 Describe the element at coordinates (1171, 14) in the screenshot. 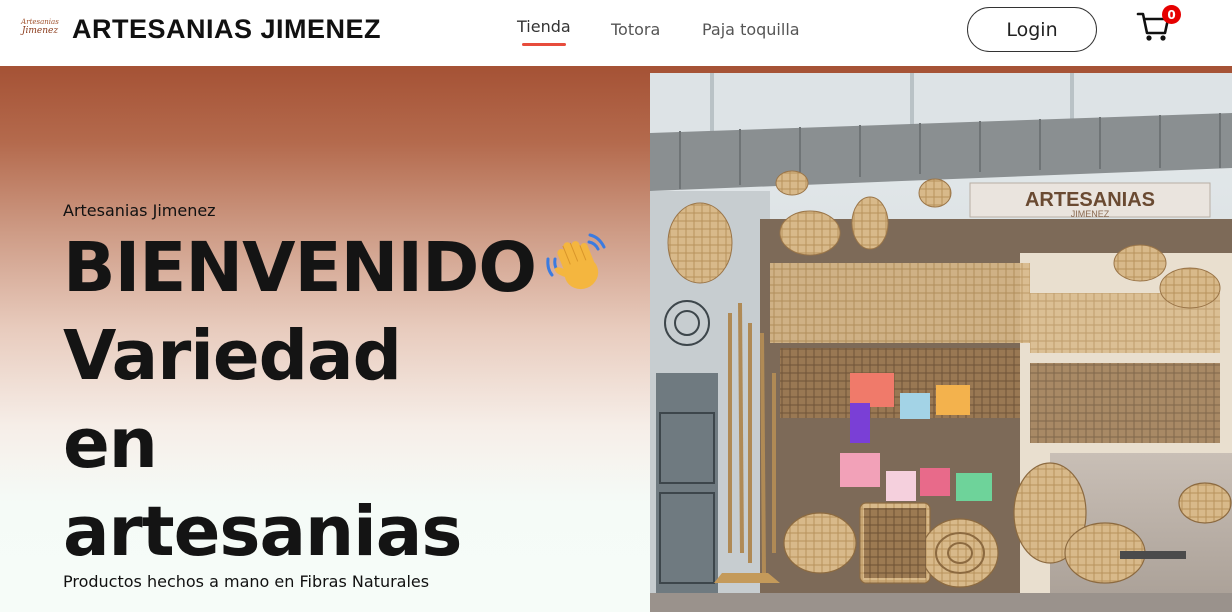

I see `cart-count-badge: 0` at that location.